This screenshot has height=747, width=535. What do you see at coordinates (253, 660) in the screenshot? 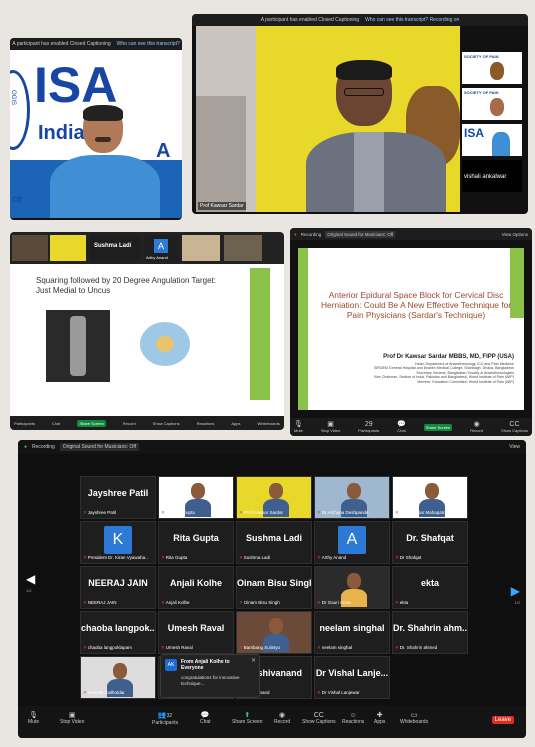
I see `close-icon: ✕` at bounding box center [253, 660].